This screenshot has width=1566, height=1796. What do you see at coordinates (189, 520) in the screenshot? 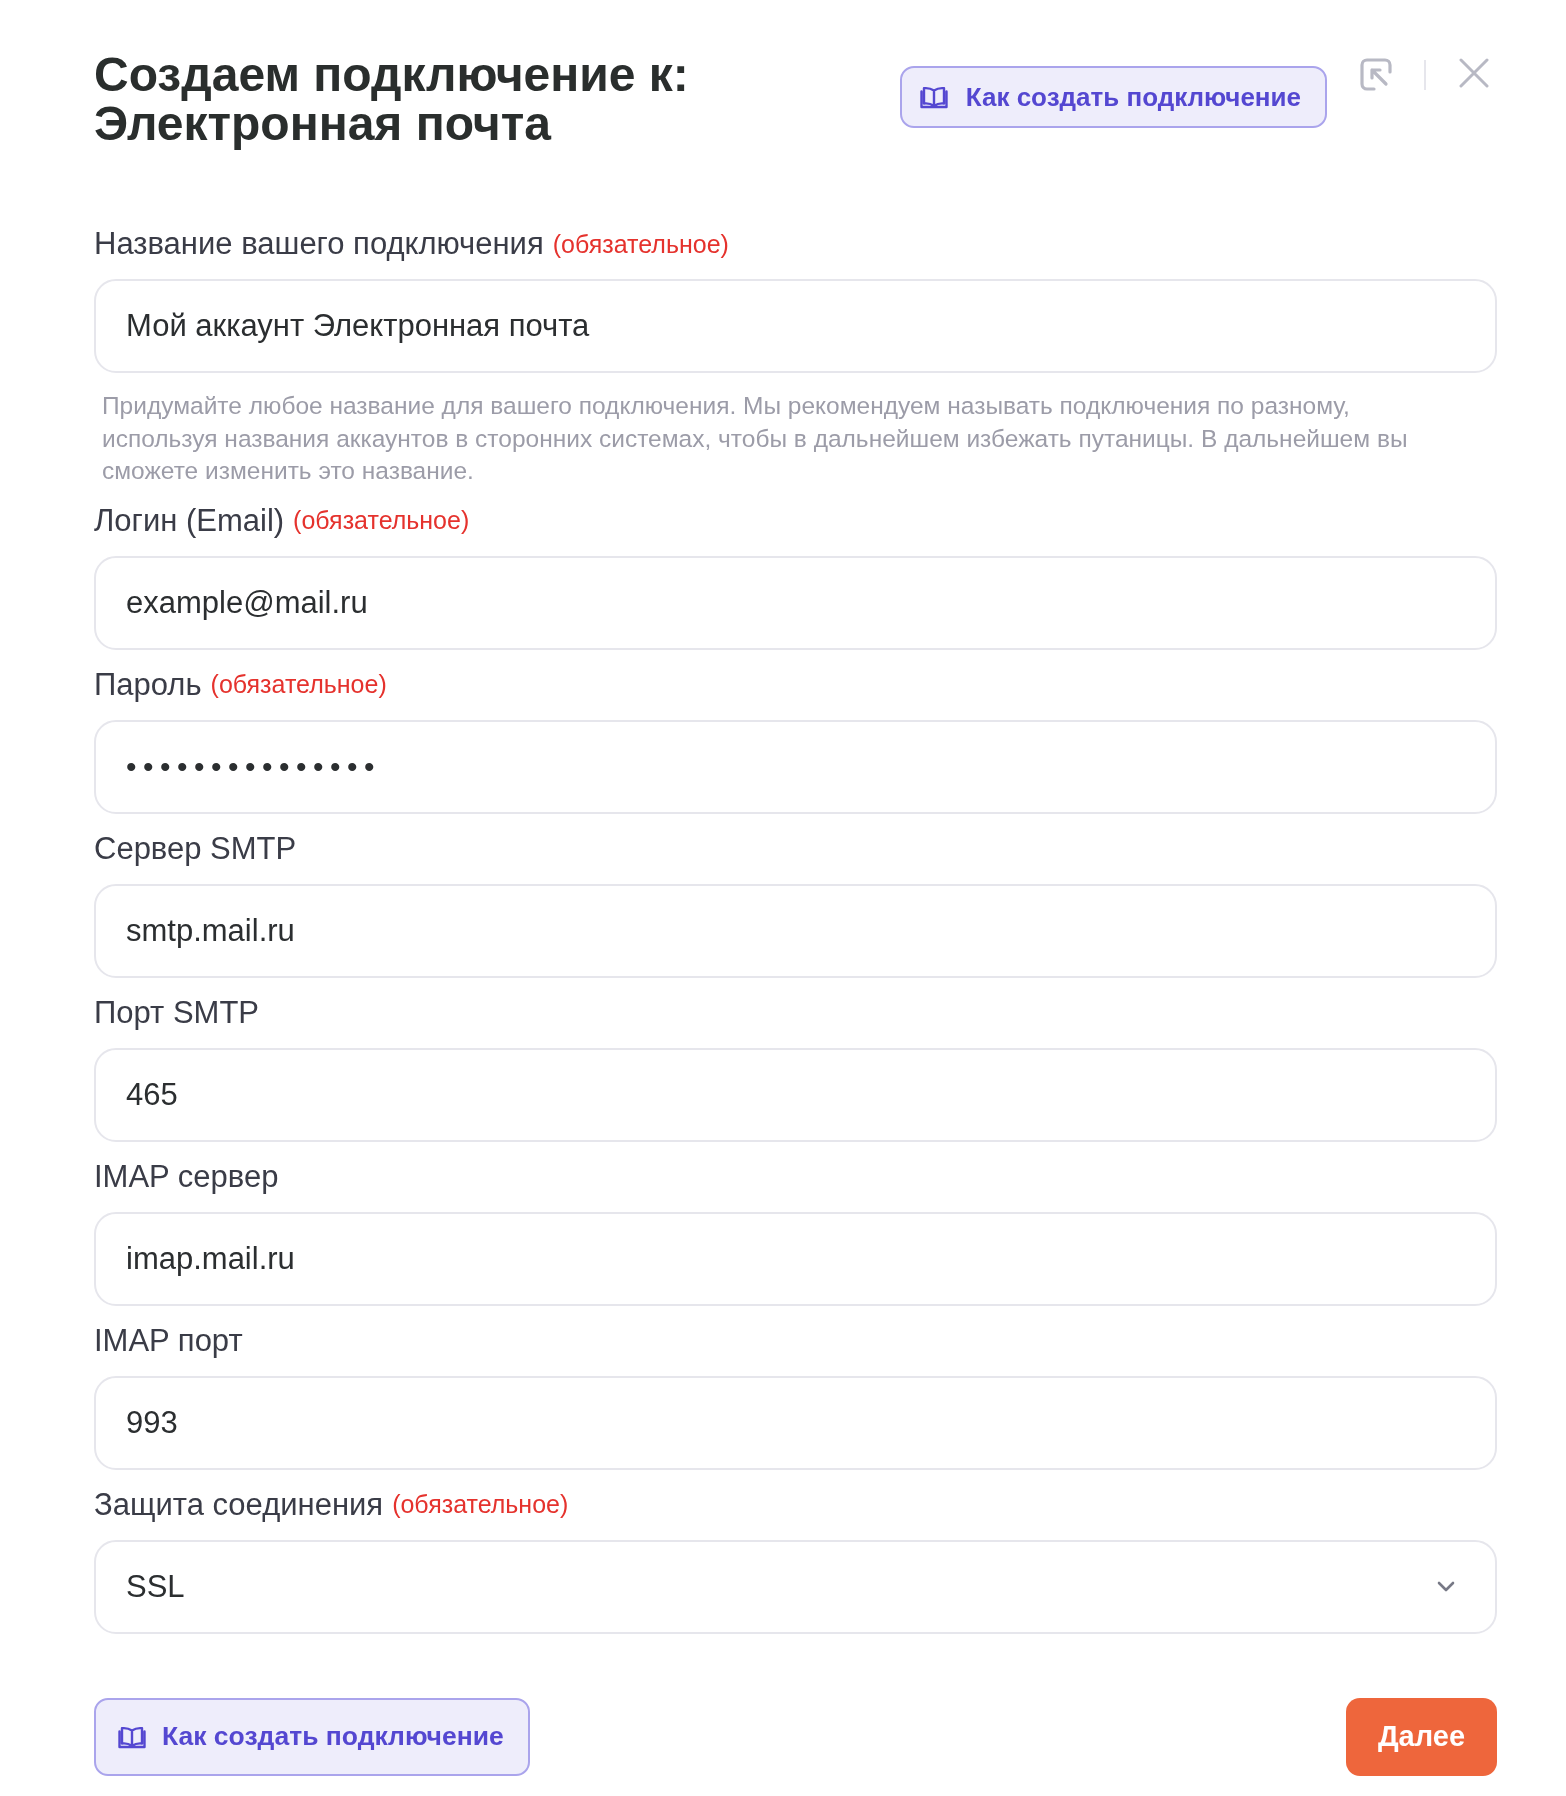
I see `field-label: Логин (Email)` at bounding box center [189, 520].